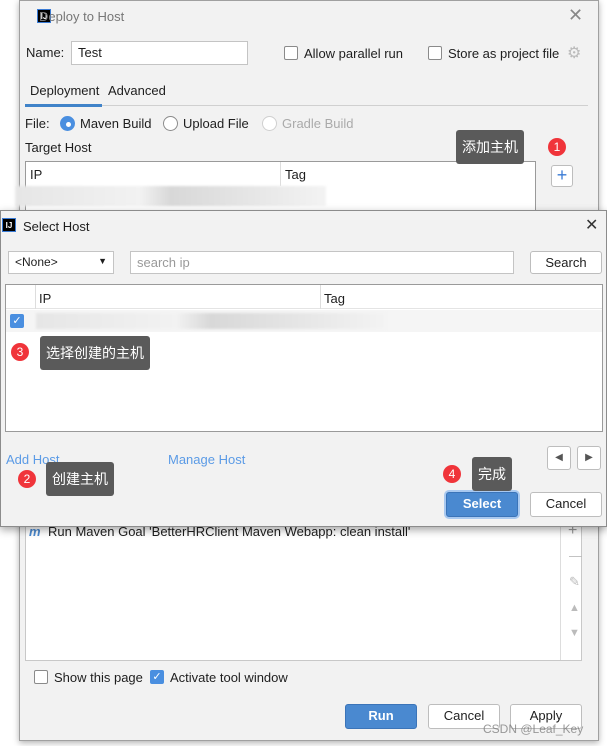  Describe the element at coordinates (492, 474) in the screenshot. I see `annotation-tooltip-4: 完成` at that location.